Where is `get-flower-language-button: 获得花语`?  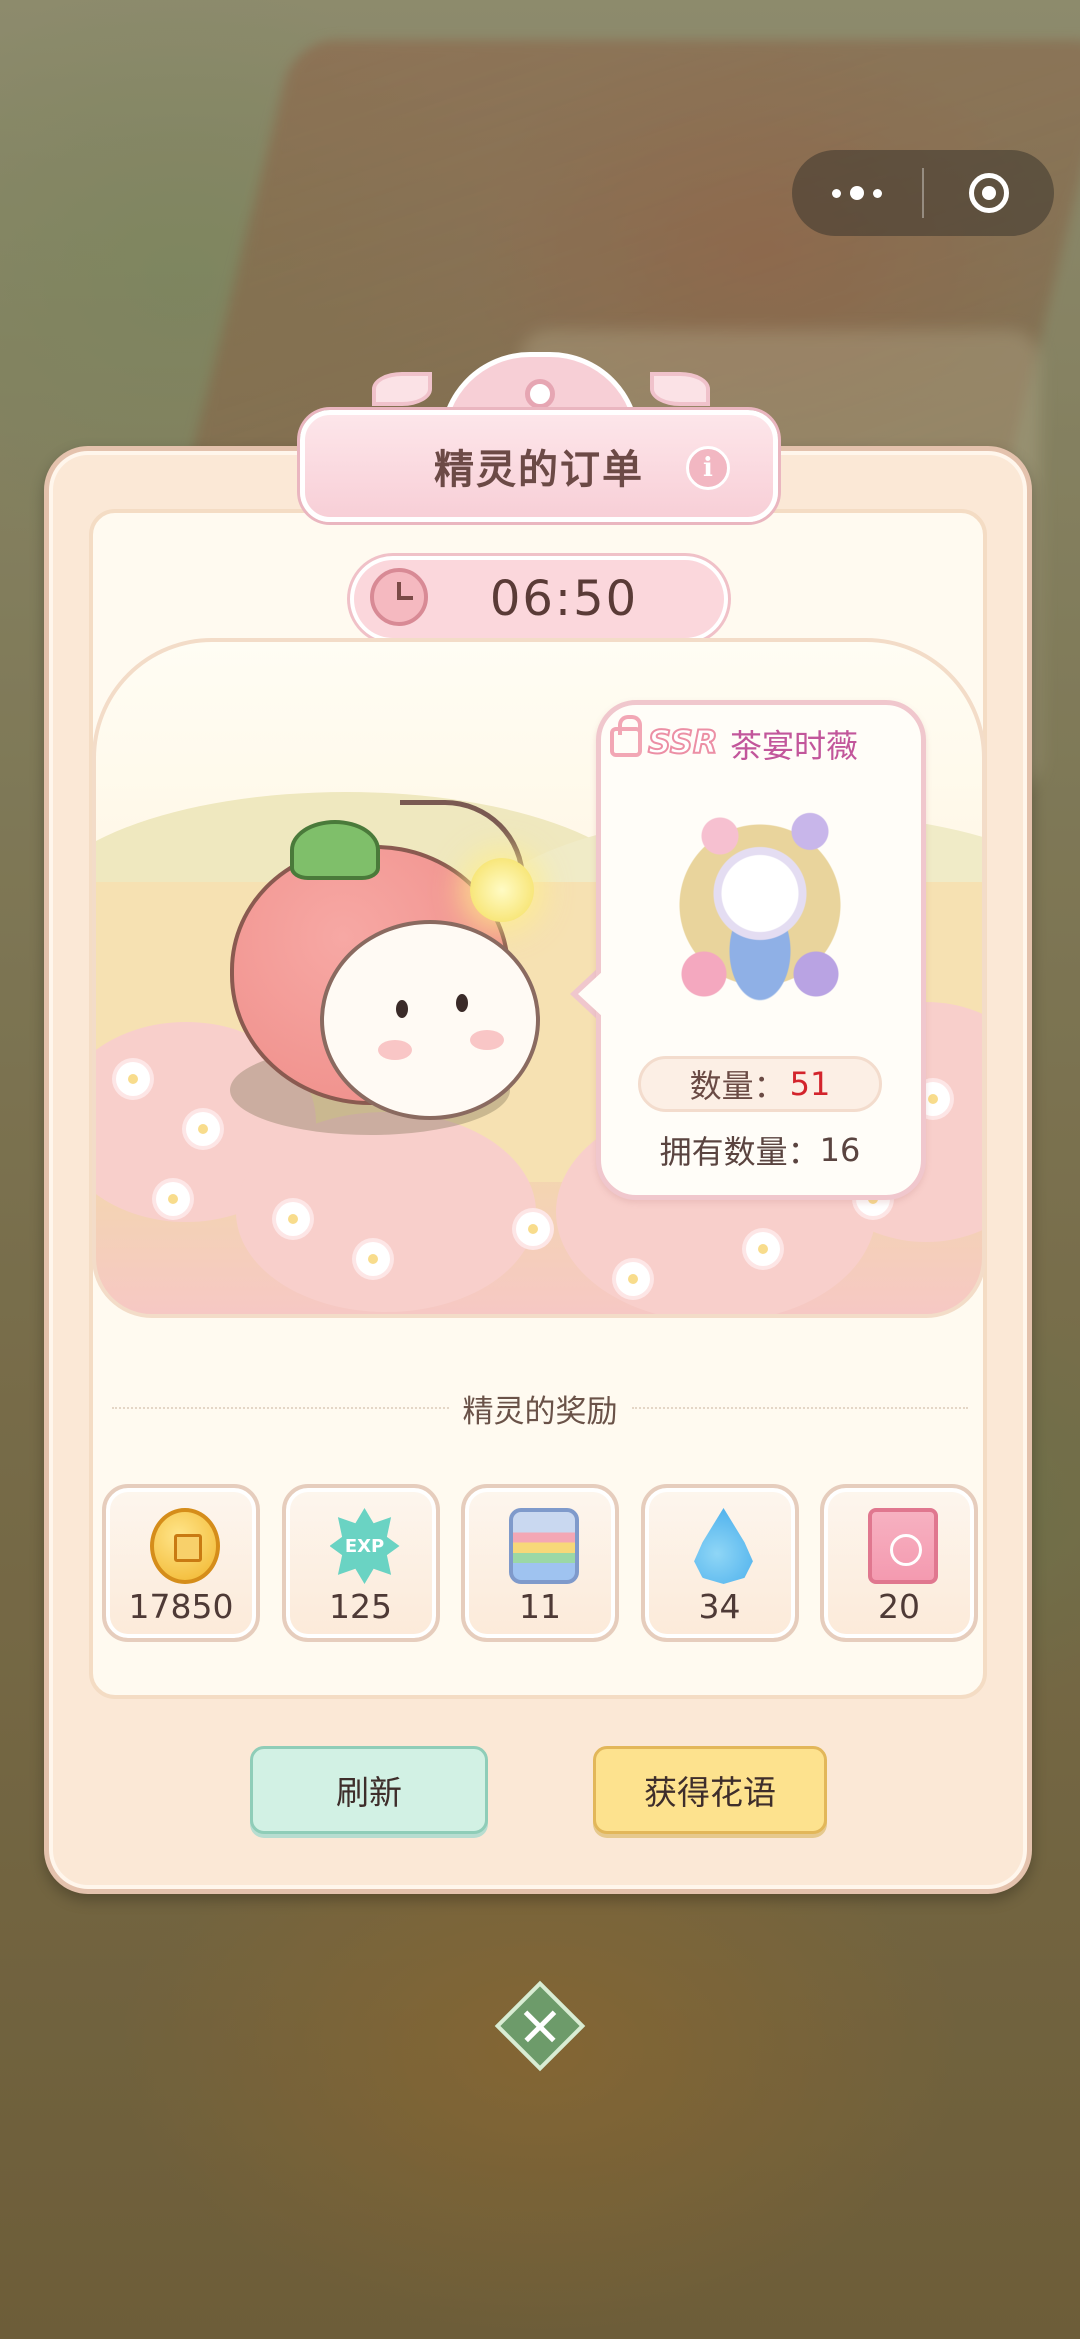 get-flower-language-button: 获得花语 is located at coordinates (710, 1790).